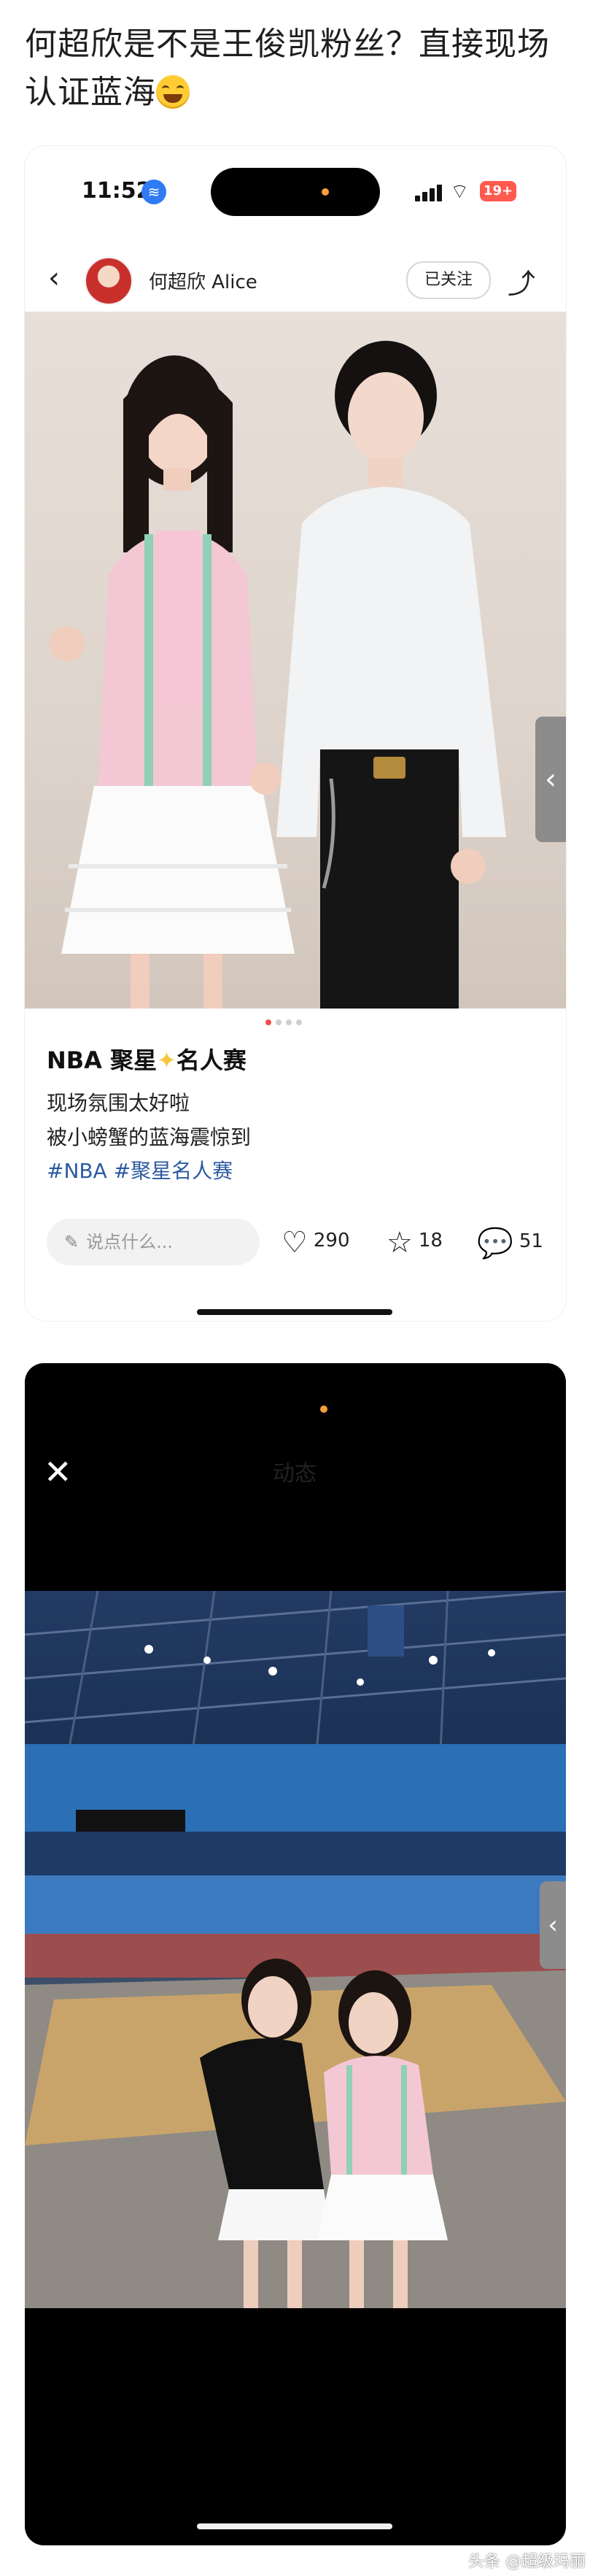  What do you see at coordinates (203, 280) in the screenshot?
I see `username: 何超欣 Alice` at bounding box center [203, 280].